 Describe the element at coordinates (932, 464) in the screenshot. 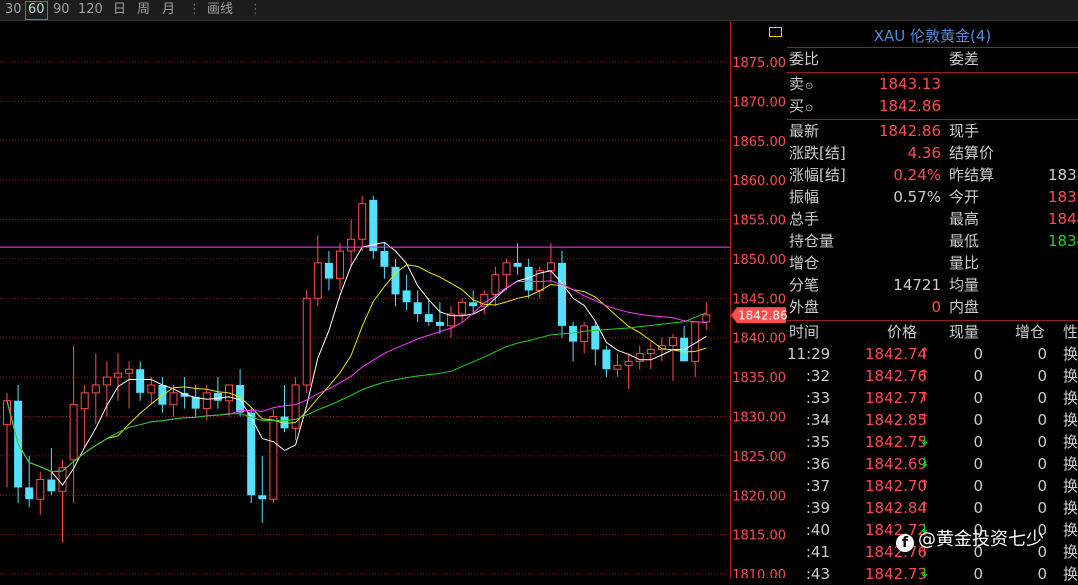

I see `trade-row: :36 1842.69 ↓ 0 0 换` at that location.